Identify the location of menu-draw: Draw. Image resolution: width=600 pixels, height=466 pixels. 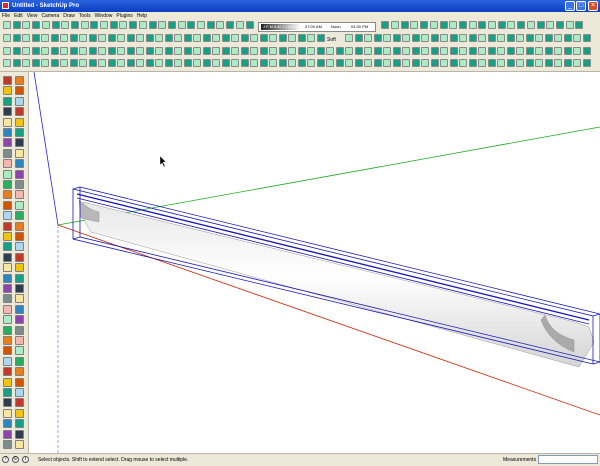
(69, 16).